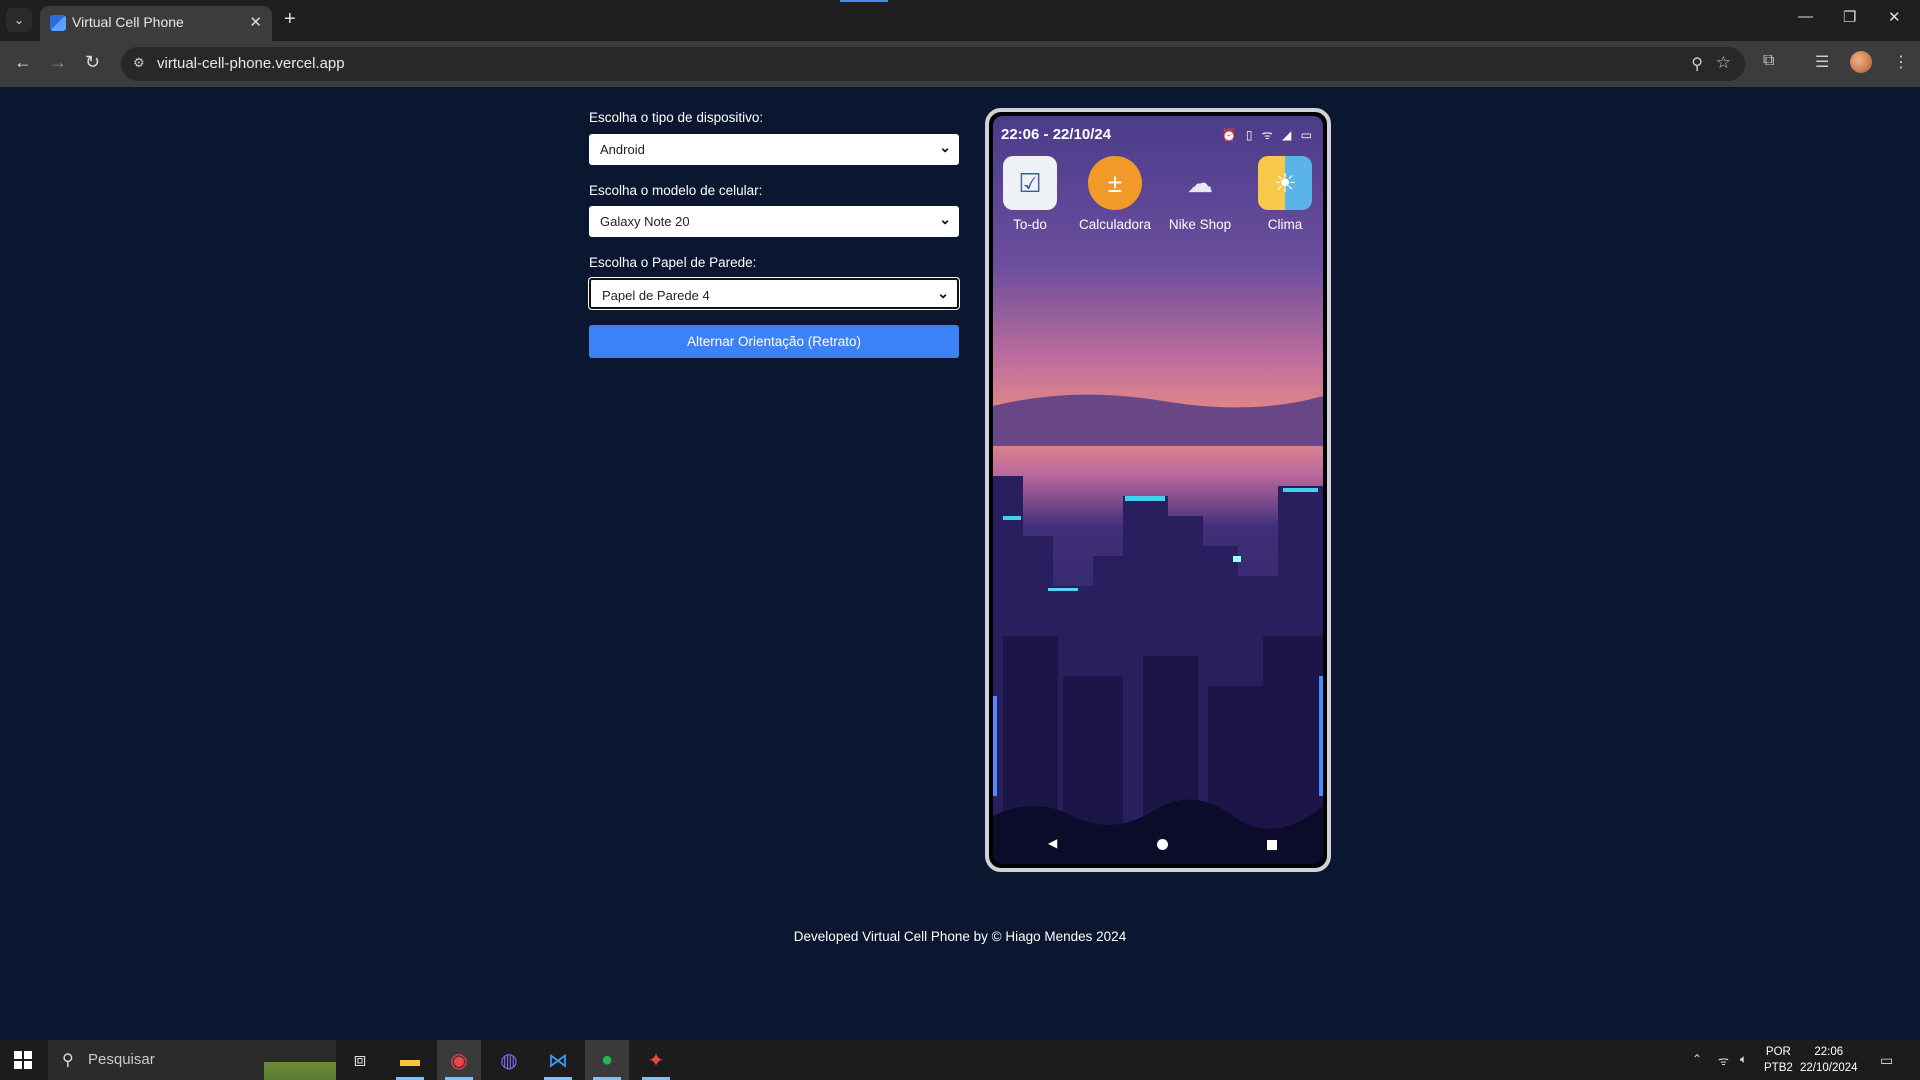 Image resolution: width=1920 pixels, height=1080 pixels. What do you see at coordinates (128, 22) in the screenshot?
I see `tab-title: Virtual Cell Phone` at bounding box center [128, 22].